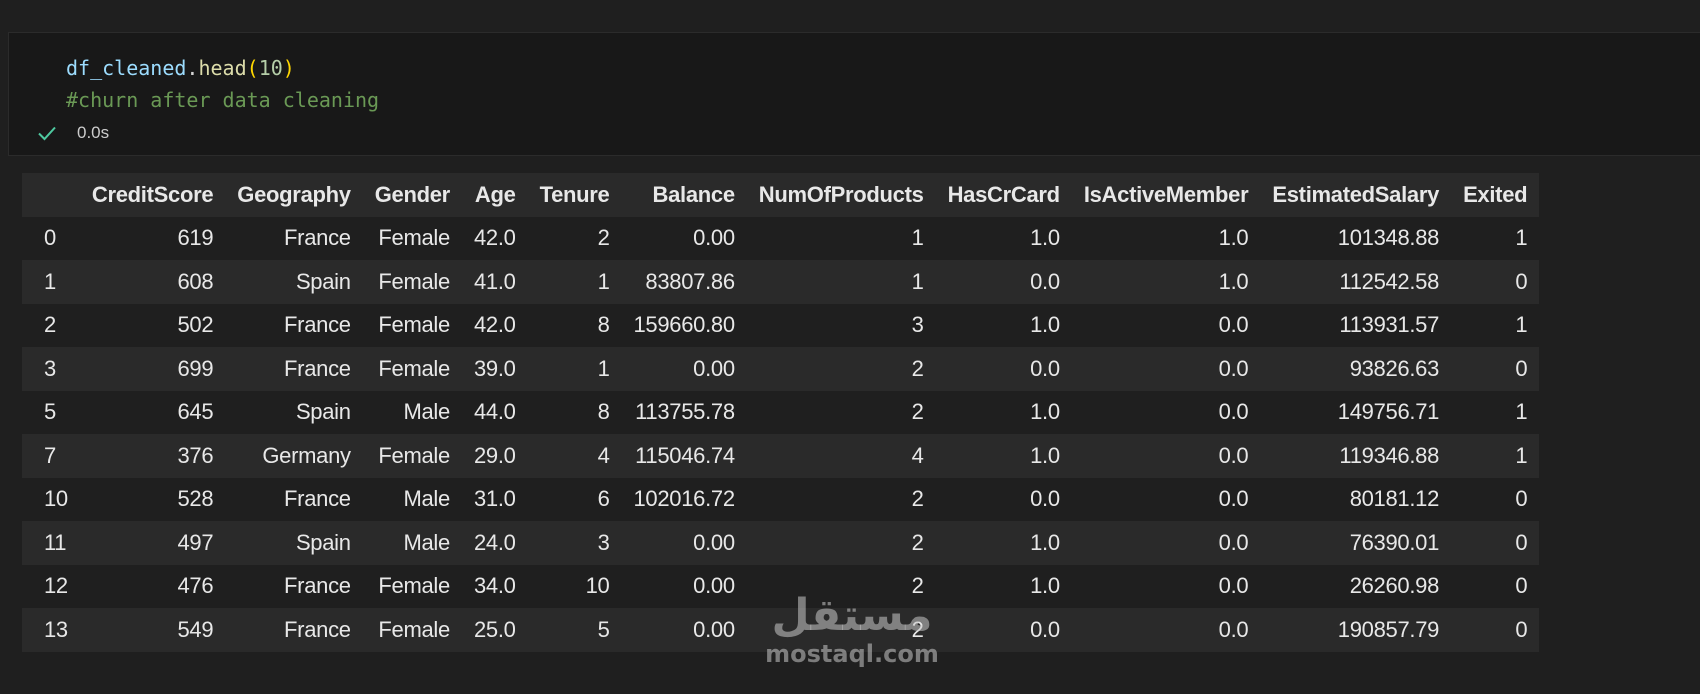 The width and height of the screenshot is (1700, 694). What do you see at coordinates (1388, 238) in the screenshot?
I see `table-cell: 101348.88` at bounding box center [1388, 238].